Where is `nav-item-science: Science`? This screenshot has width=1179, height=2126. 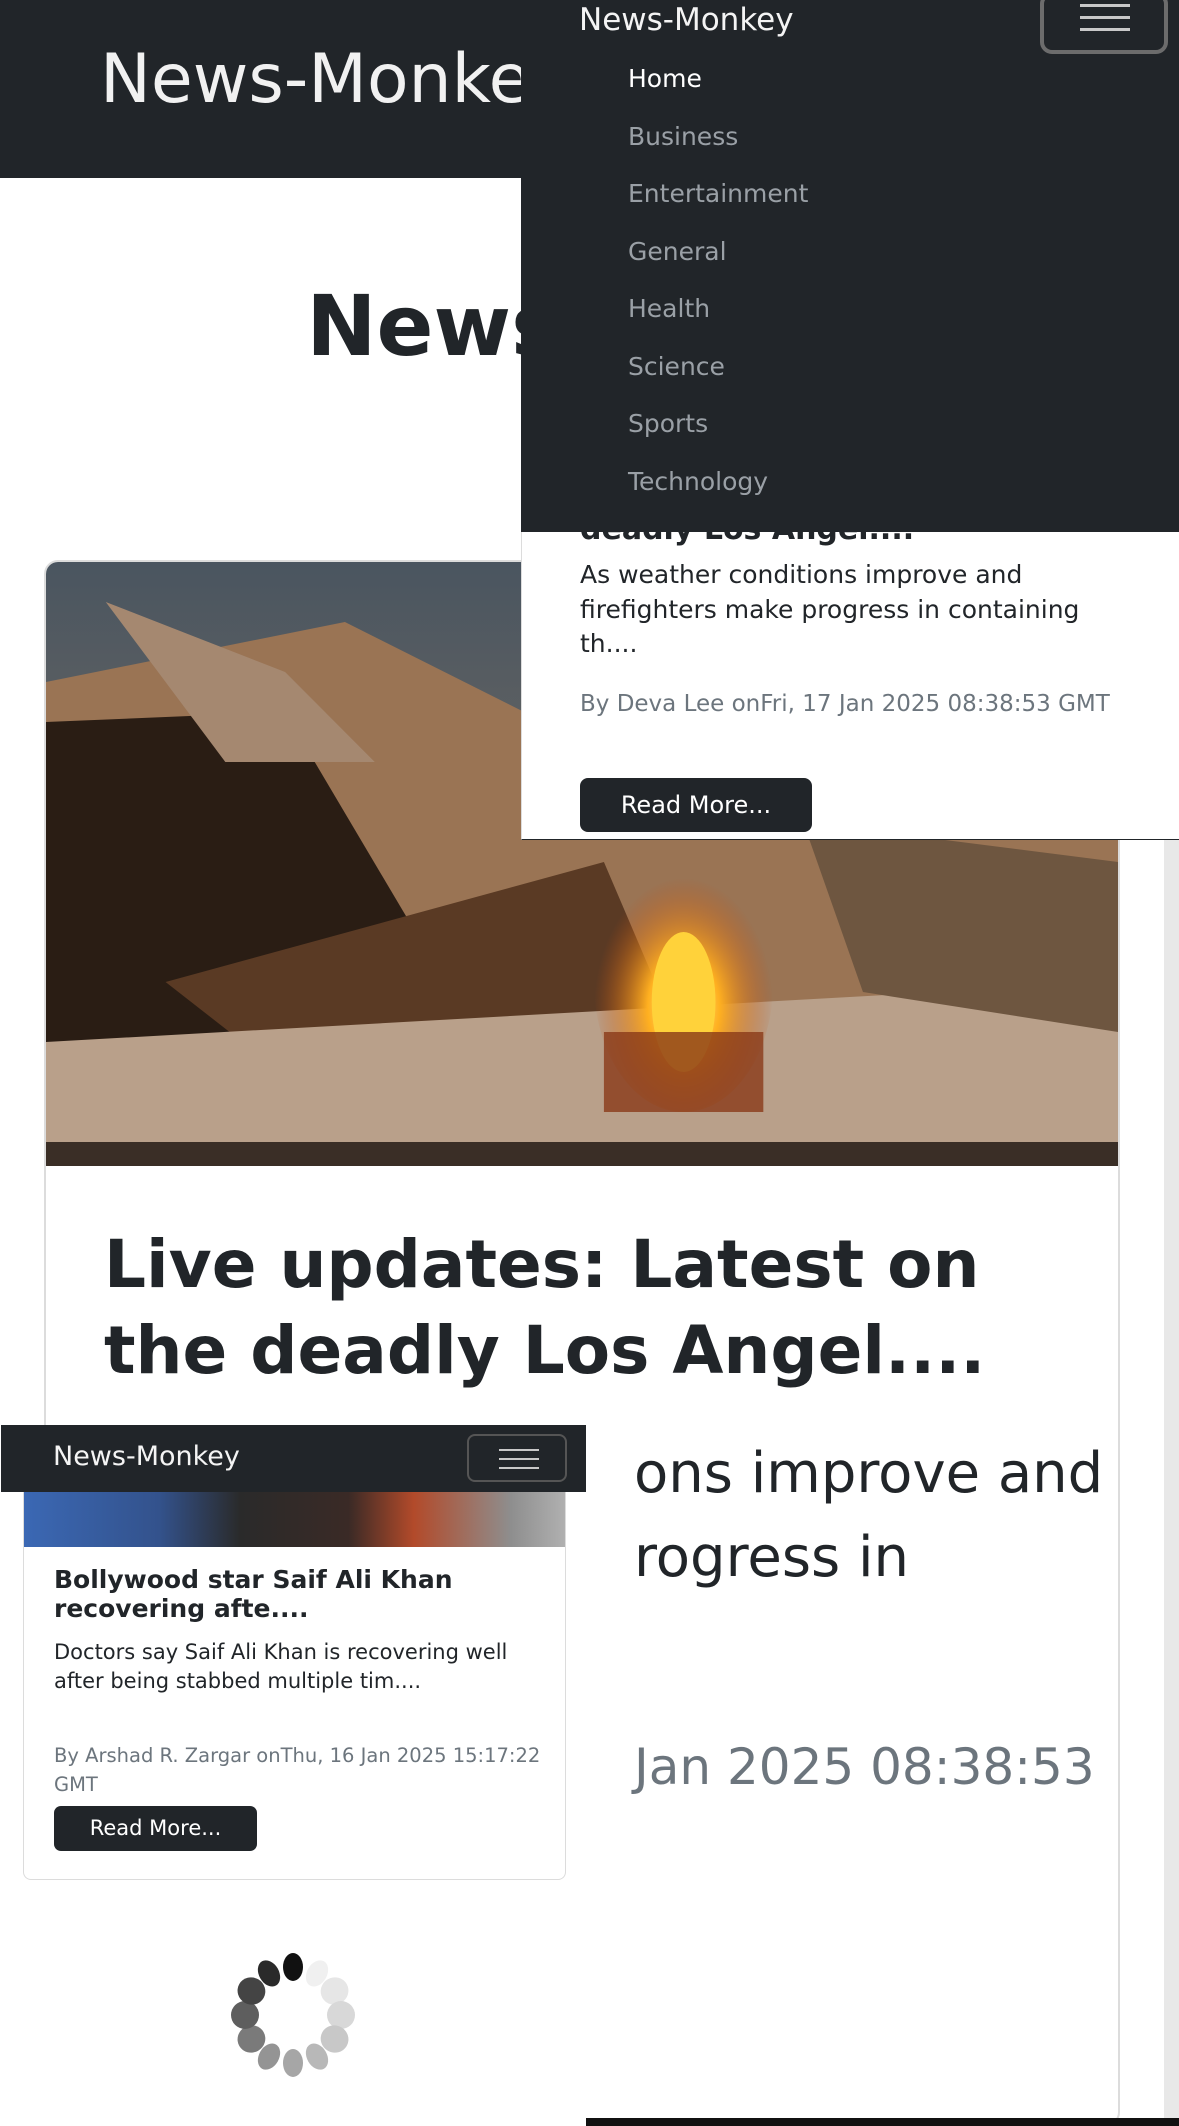
nav-item-science: Science is located at coordinates (718, 377).